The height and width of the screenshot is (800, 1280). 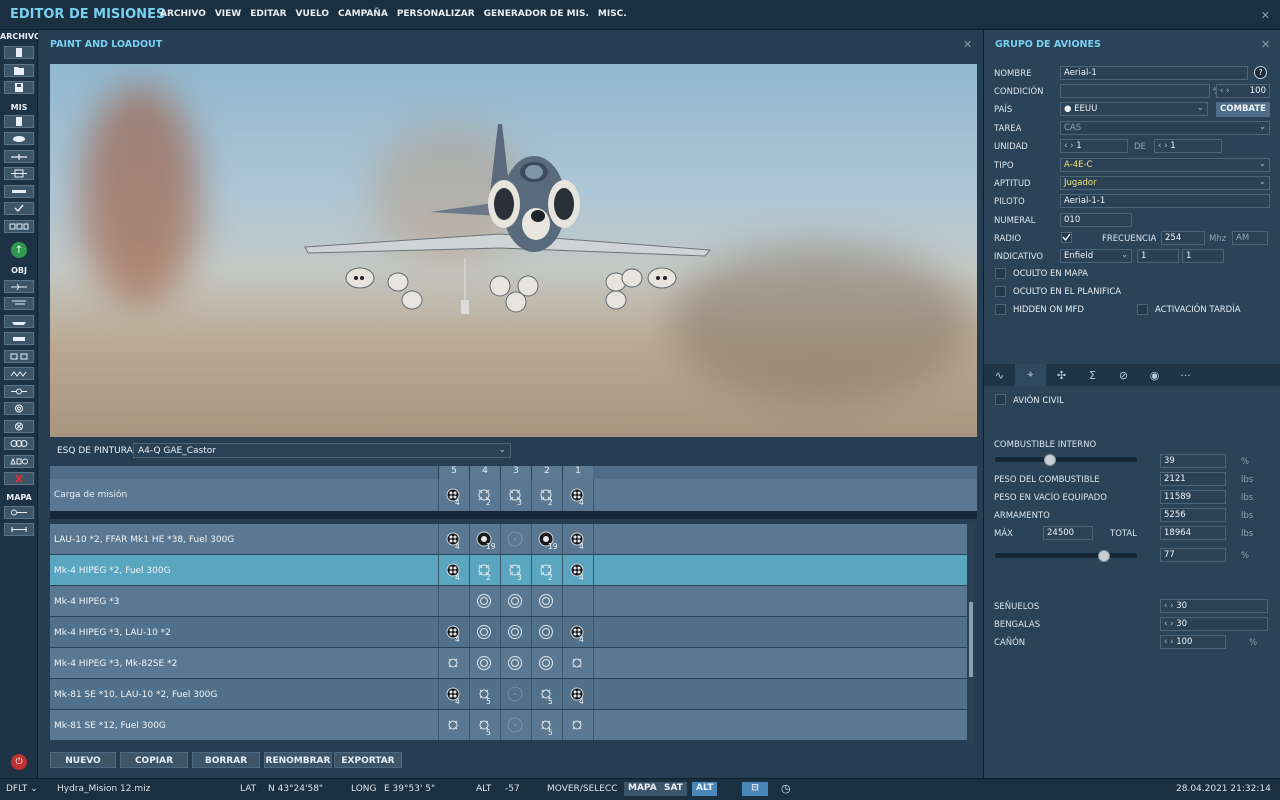 I want to click on weather-icon, so click(x=19, y=138).